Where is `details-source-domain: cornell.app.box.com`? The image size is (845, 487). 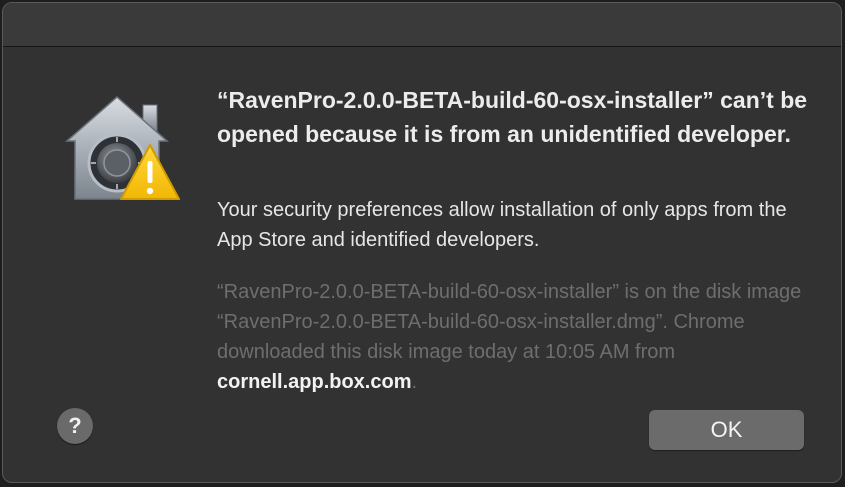 details-source-domain: cornell.app.box.com is located at coordinates (314, 382).